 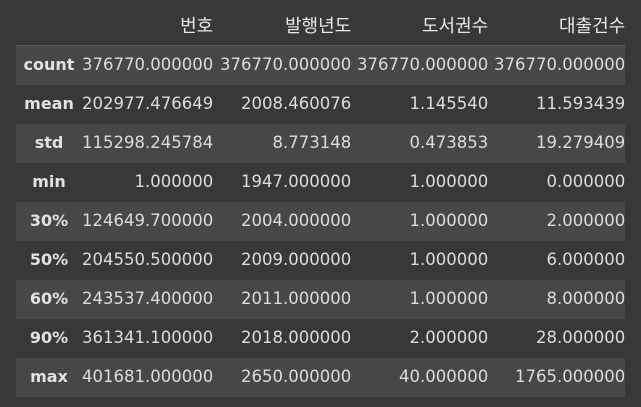 What do you see at coordinates (148, 27) in the screenshot?
I see `column-header: 번호` at bounding box center [148, 27].